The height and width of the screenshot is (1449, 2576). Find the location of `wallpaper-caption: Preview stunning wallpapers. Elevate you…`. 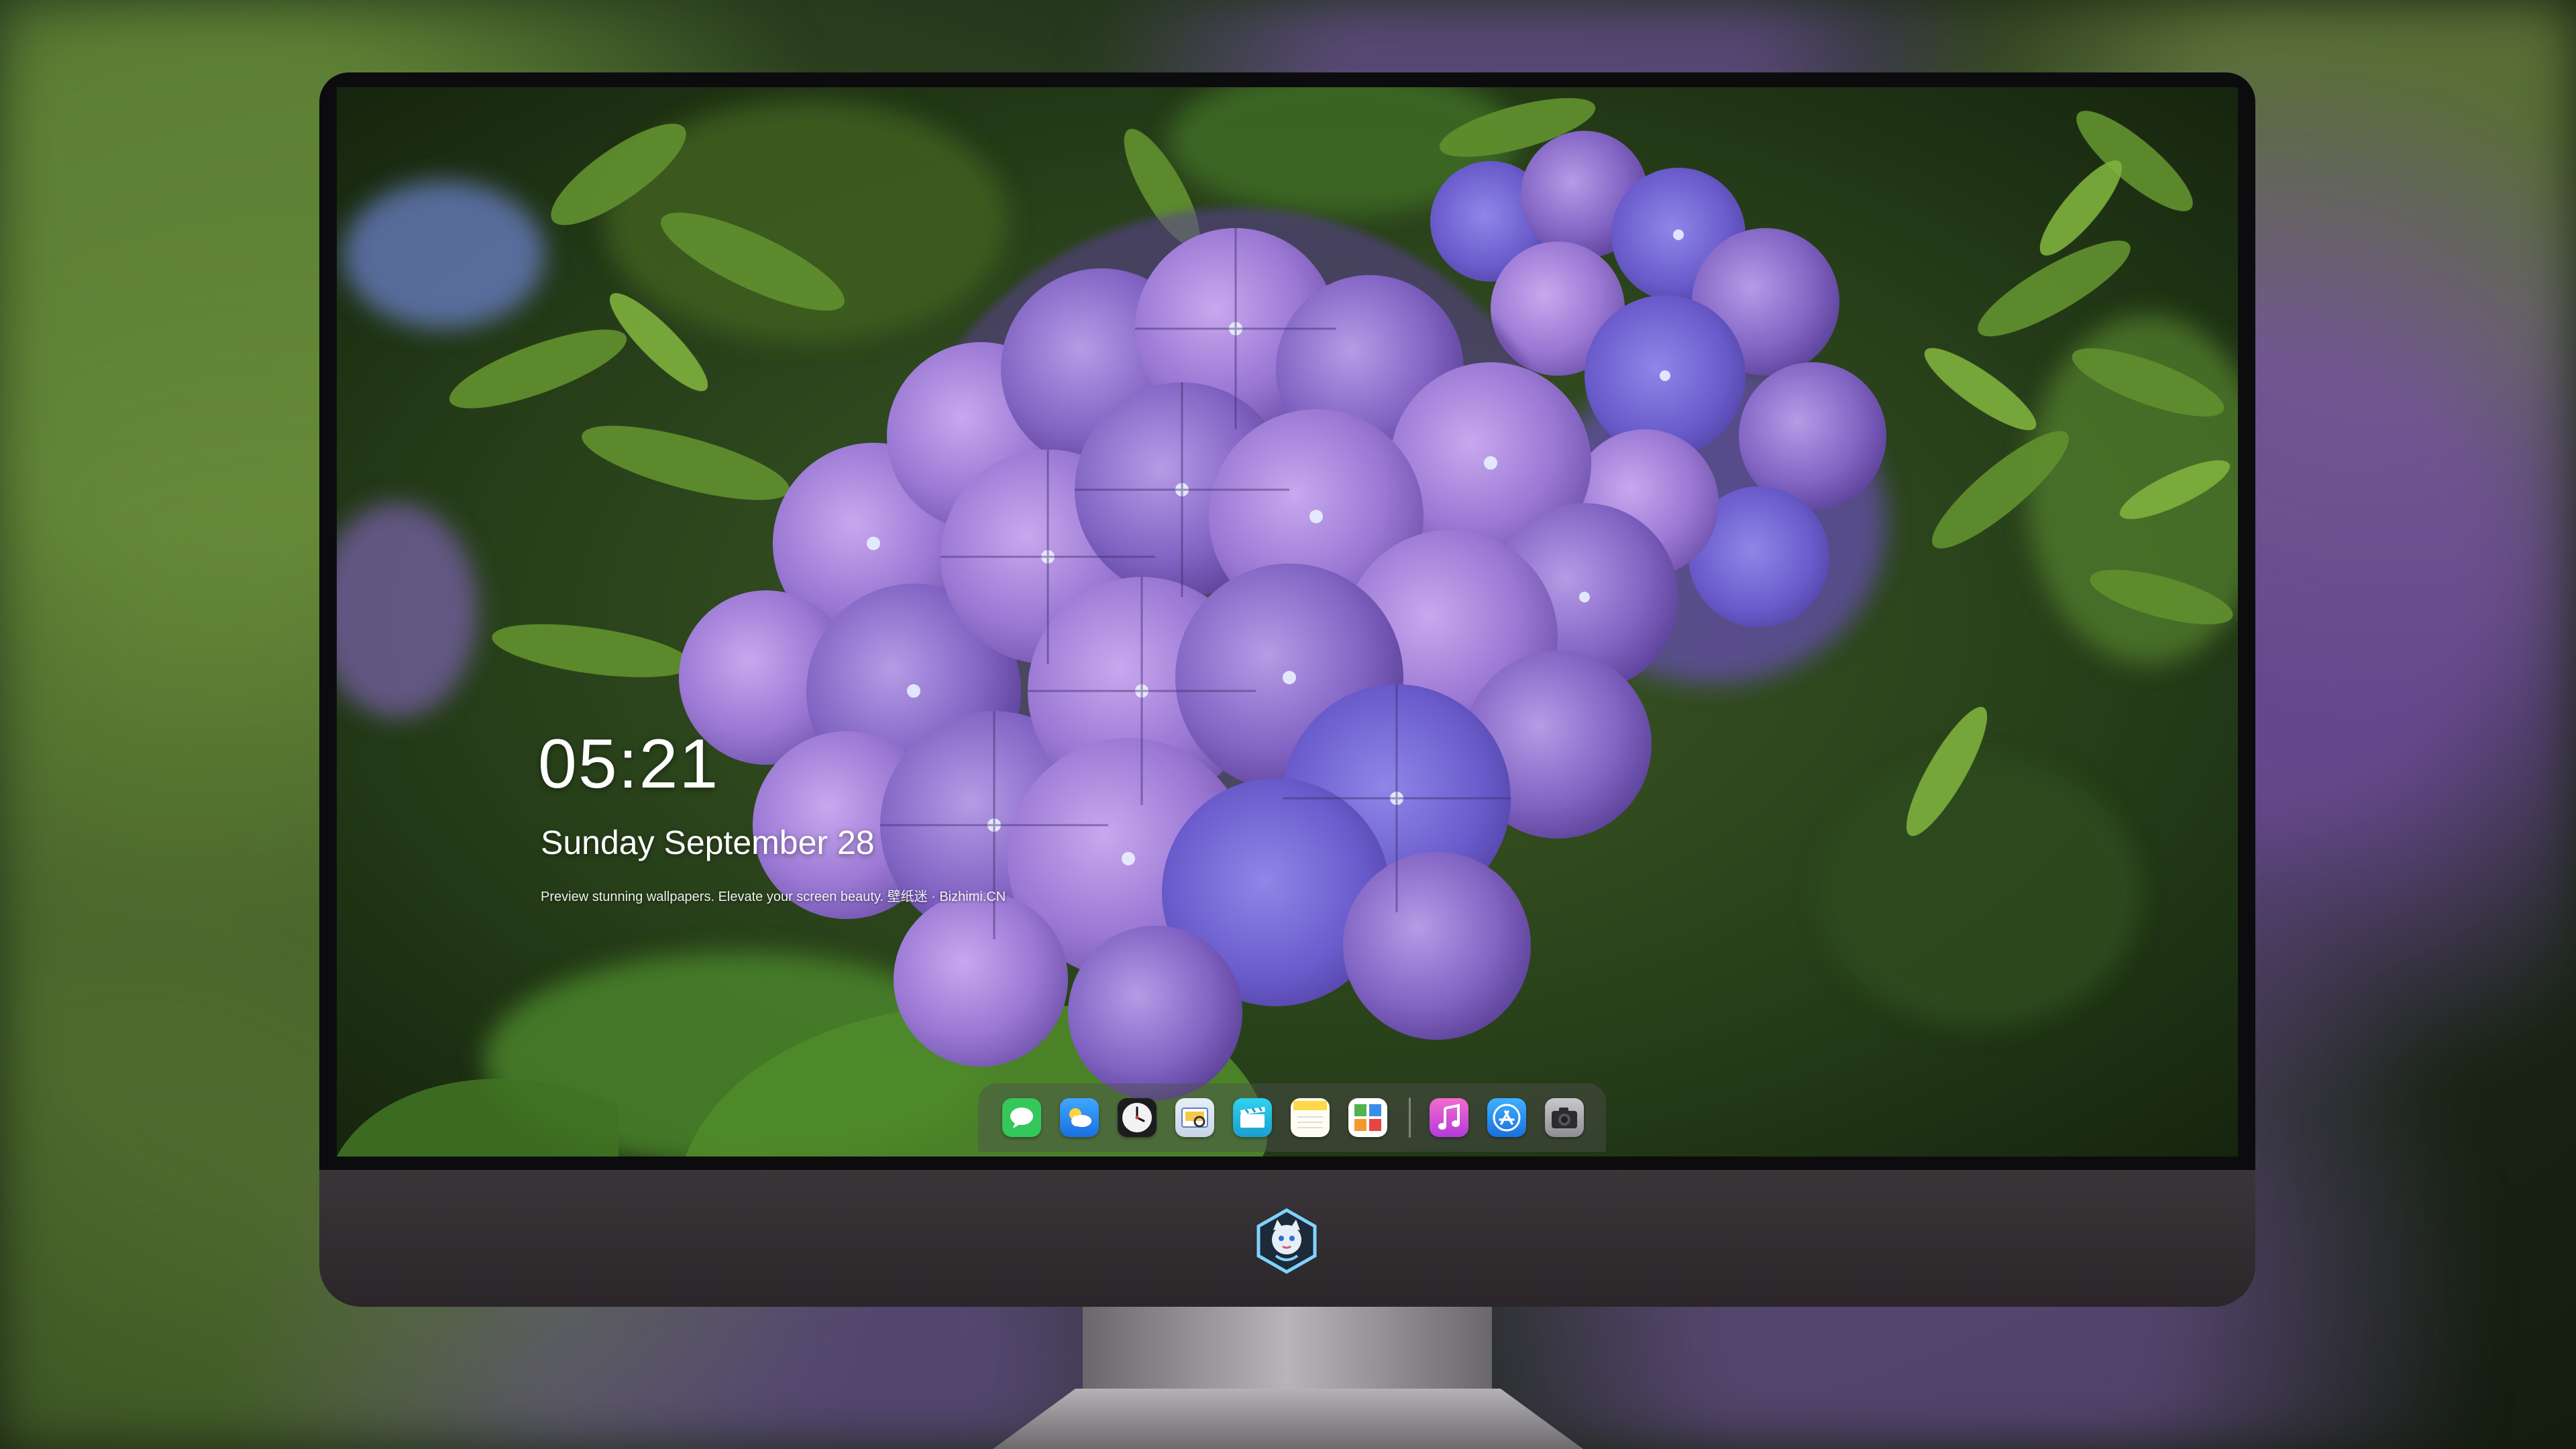

wallpaper-caption: Preview stunning wallpapers. Elevate you… is located at coordinates (773, 897).